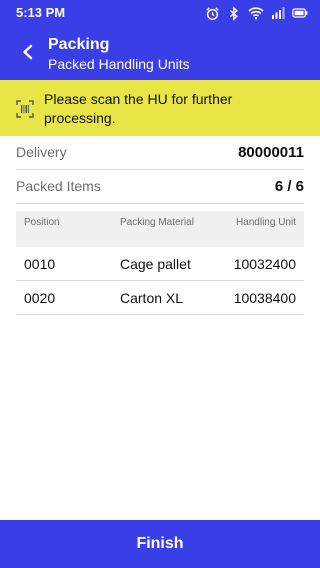 This screenshot has width=320, height=568. I want to click on finish-button: Finish, so click(160, 544).